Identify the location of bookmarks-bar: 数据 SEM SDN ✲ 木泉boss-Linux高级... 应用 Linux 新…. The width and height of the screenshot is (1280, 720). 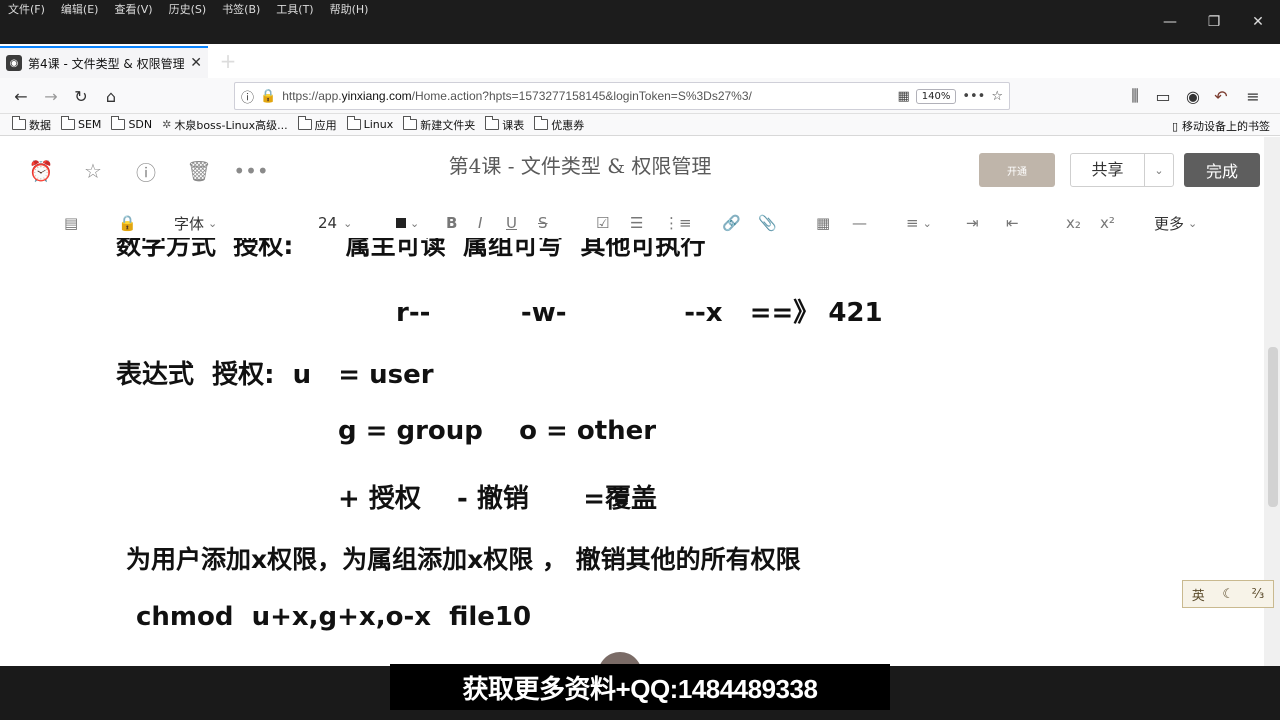
(640, 125).